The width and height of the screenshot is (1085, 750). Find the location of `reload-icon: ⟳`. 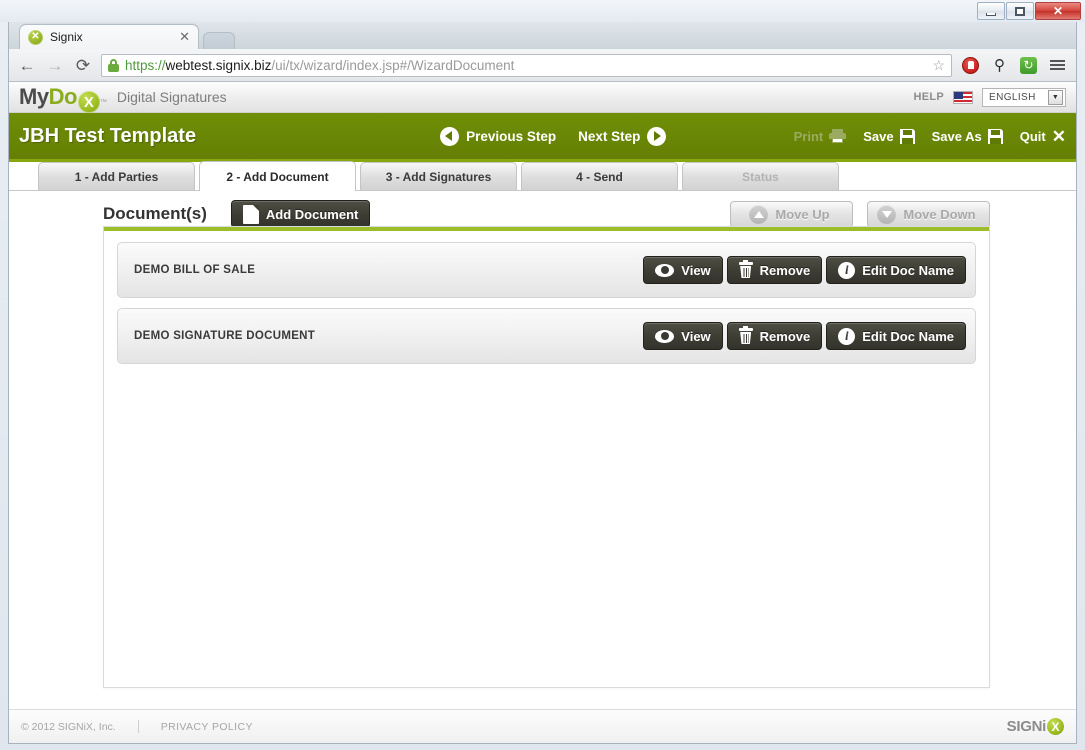

reload-icon: ⟳ is located at coordinates (83, 65).